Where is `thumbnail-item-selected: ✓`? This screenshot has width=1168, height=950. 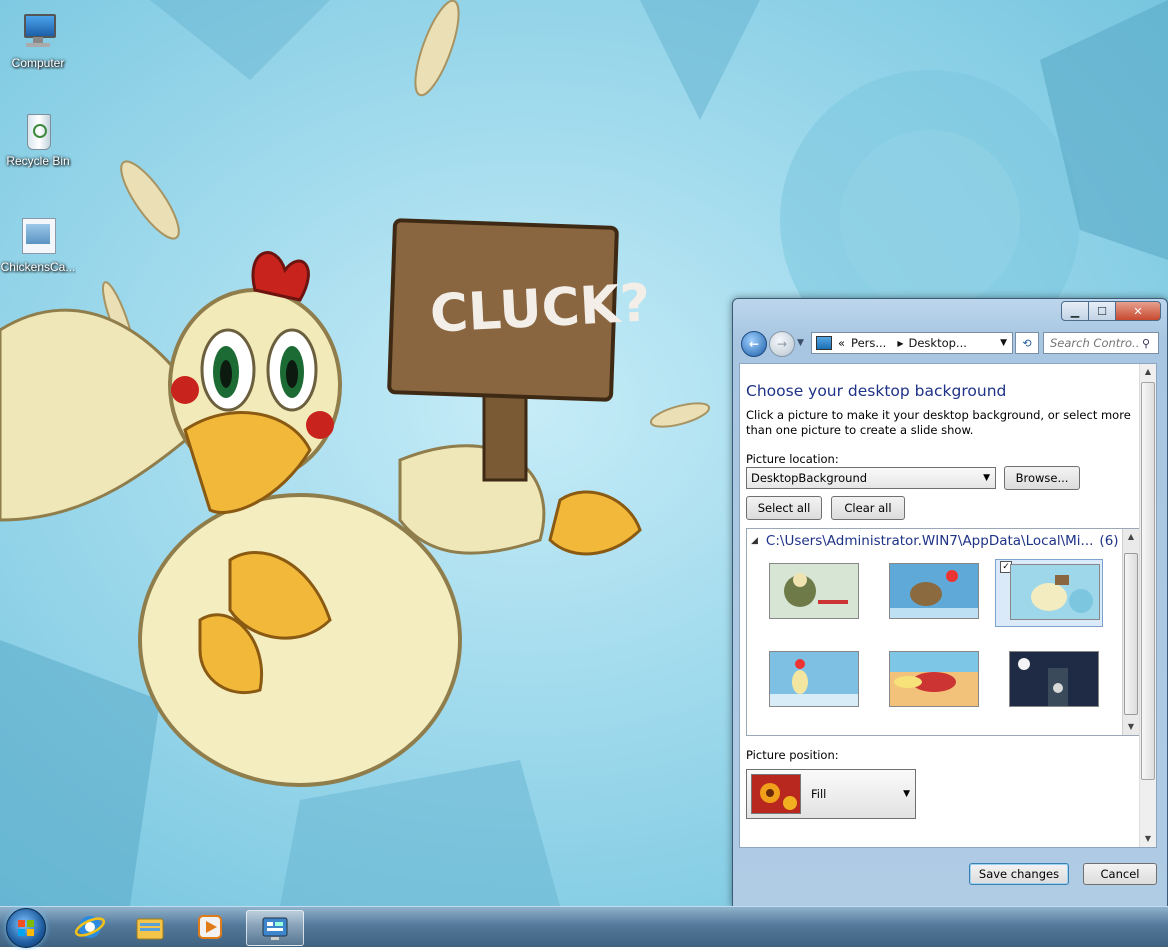 thumbnail-item-selected: ✓ is located at coordinates (1049, 593).